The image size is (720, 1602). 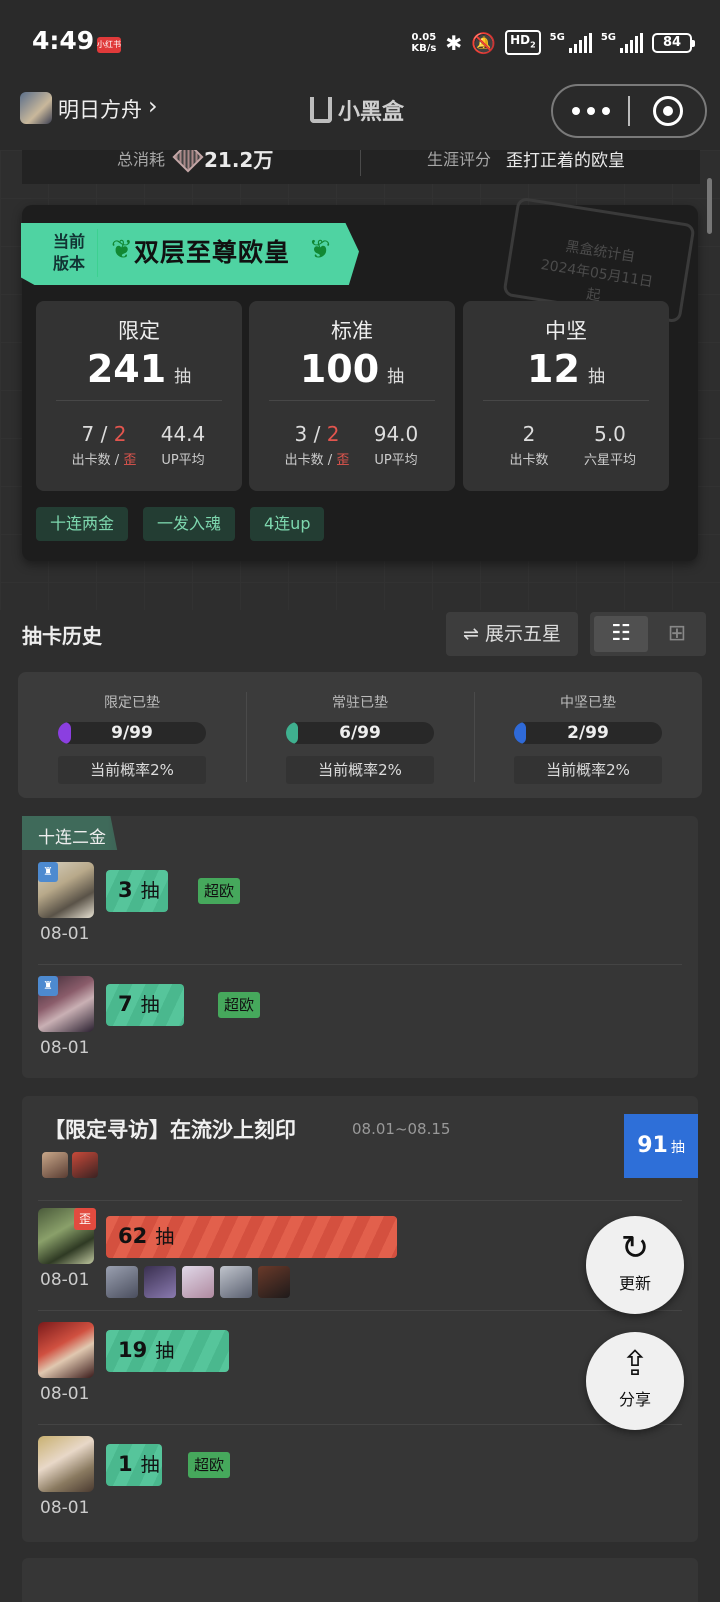 I want to click on pool-title: 标准, so click(x=352, y=331).